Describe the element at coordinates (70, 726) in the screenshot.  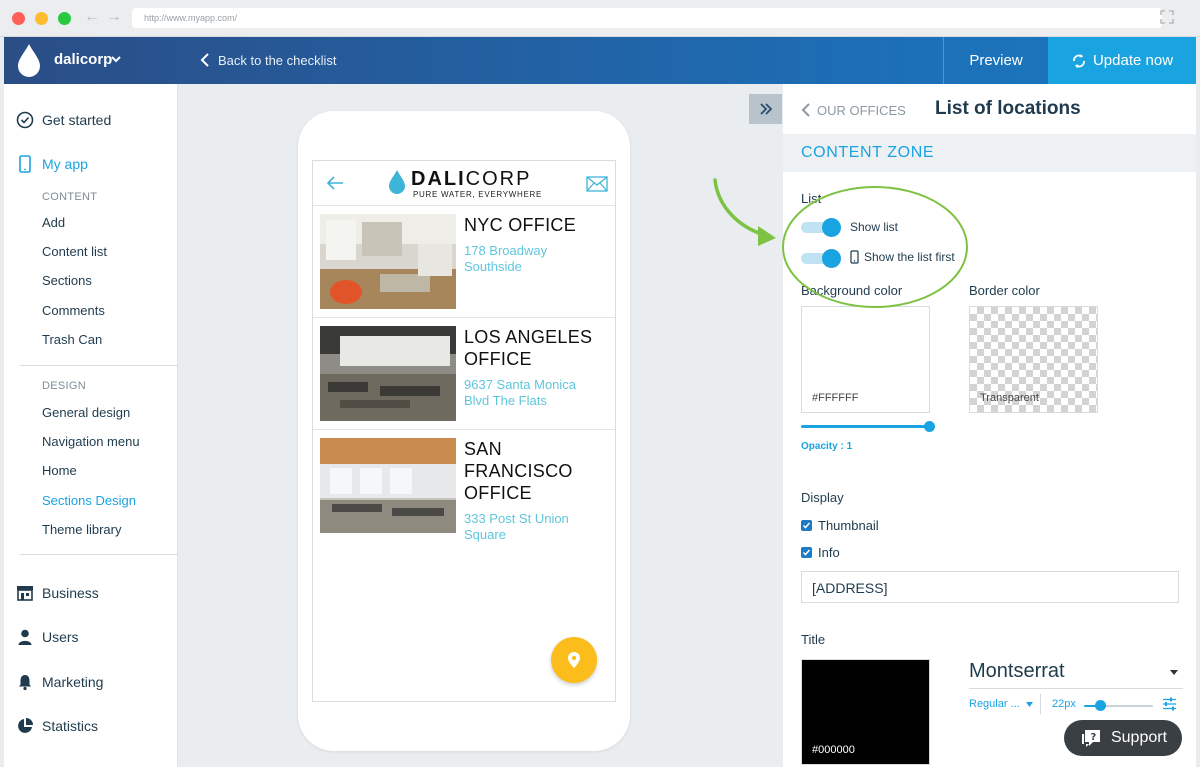
I see `sidebar-label: Statistics` at that location.